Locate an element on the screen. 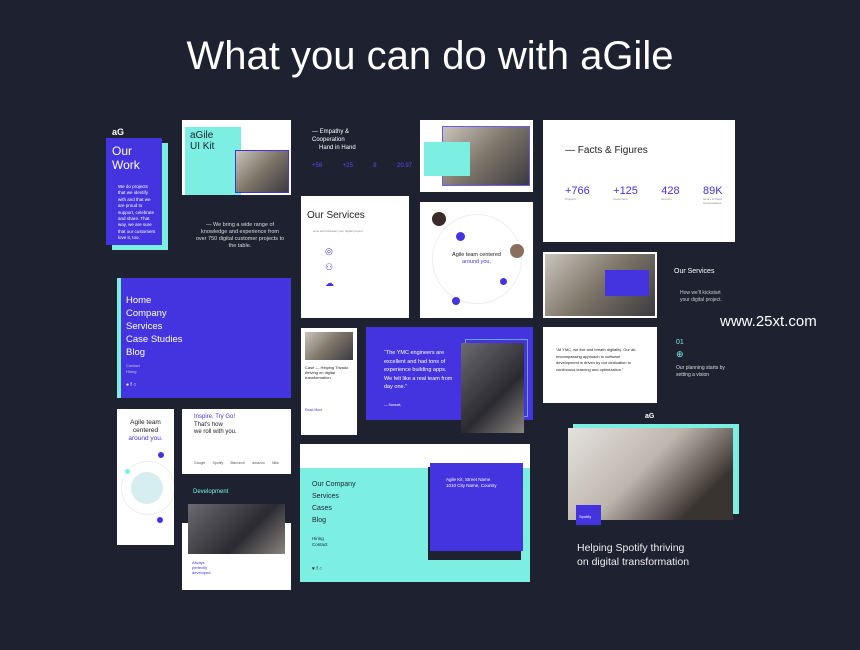 This screenshot has height=650, width=860. team-circle-card: Agile team centered around you. is located at coordinates (476, 260).